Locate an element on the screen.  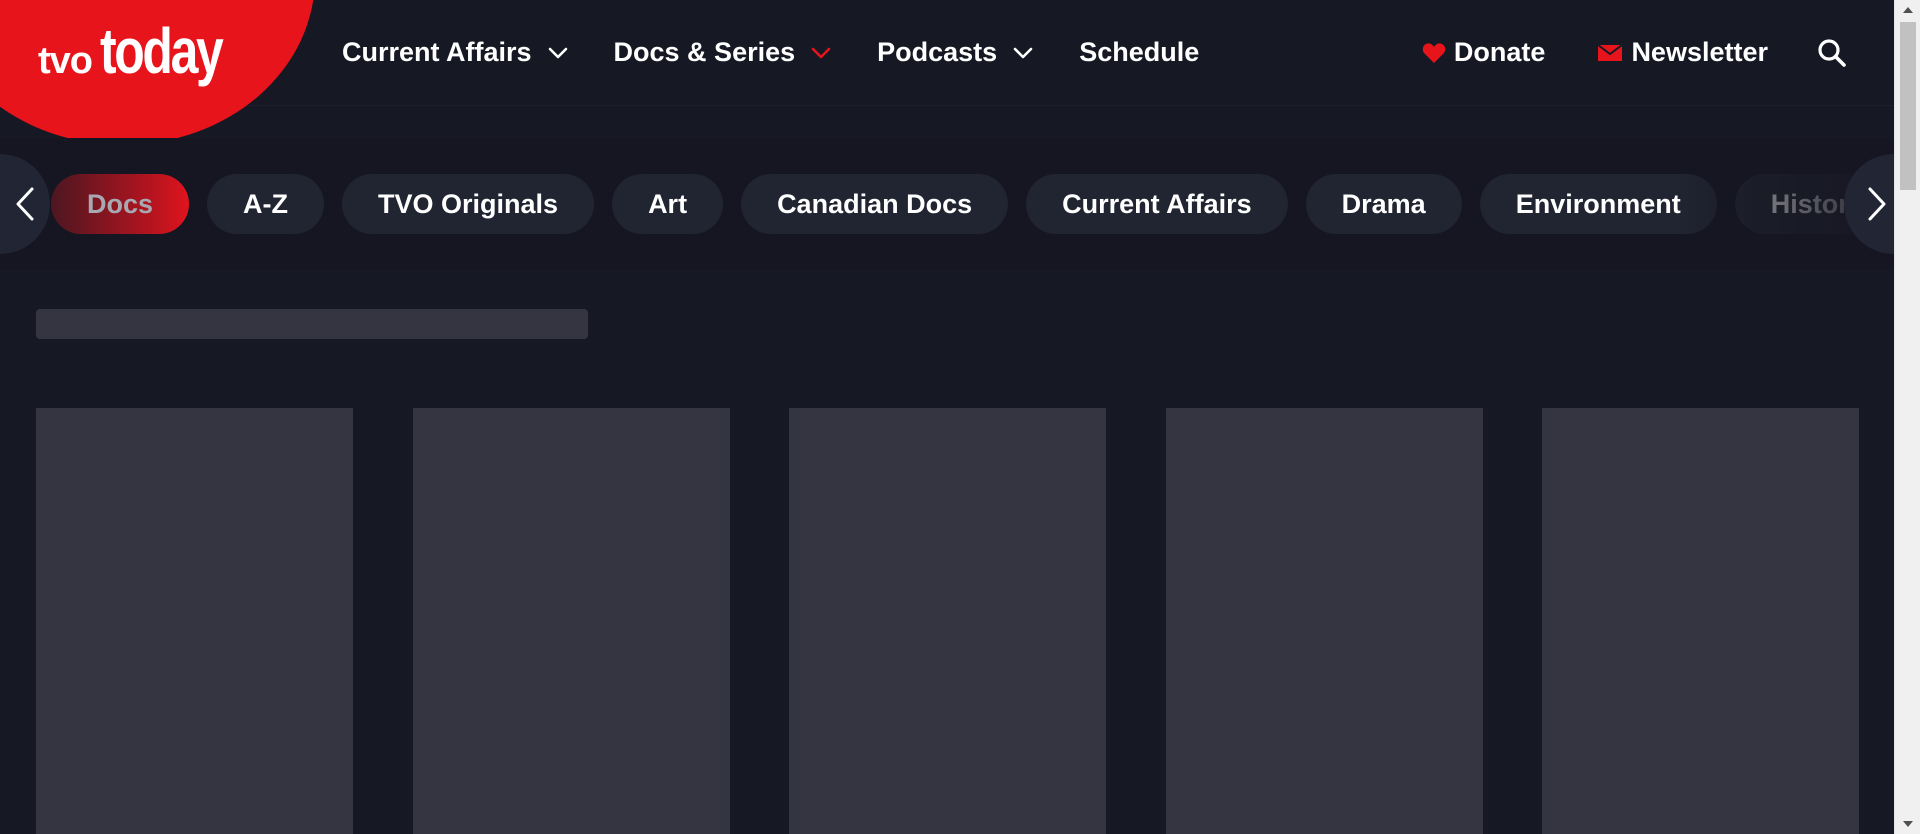
chip-environment: Environment is located at coordinates (1598, 204).